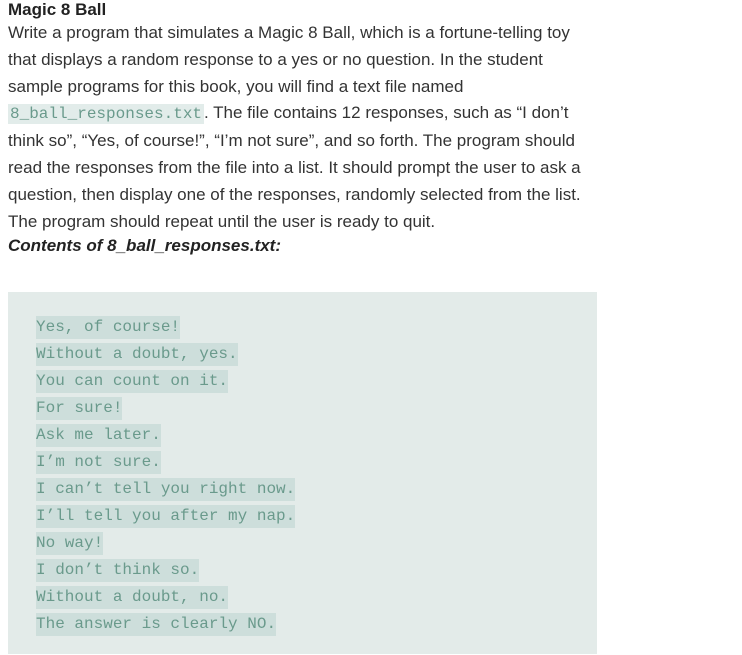  Describe the element at coordinates (165, 464) in the screenshot. I see `code-line: I’m not sure.` at that location.